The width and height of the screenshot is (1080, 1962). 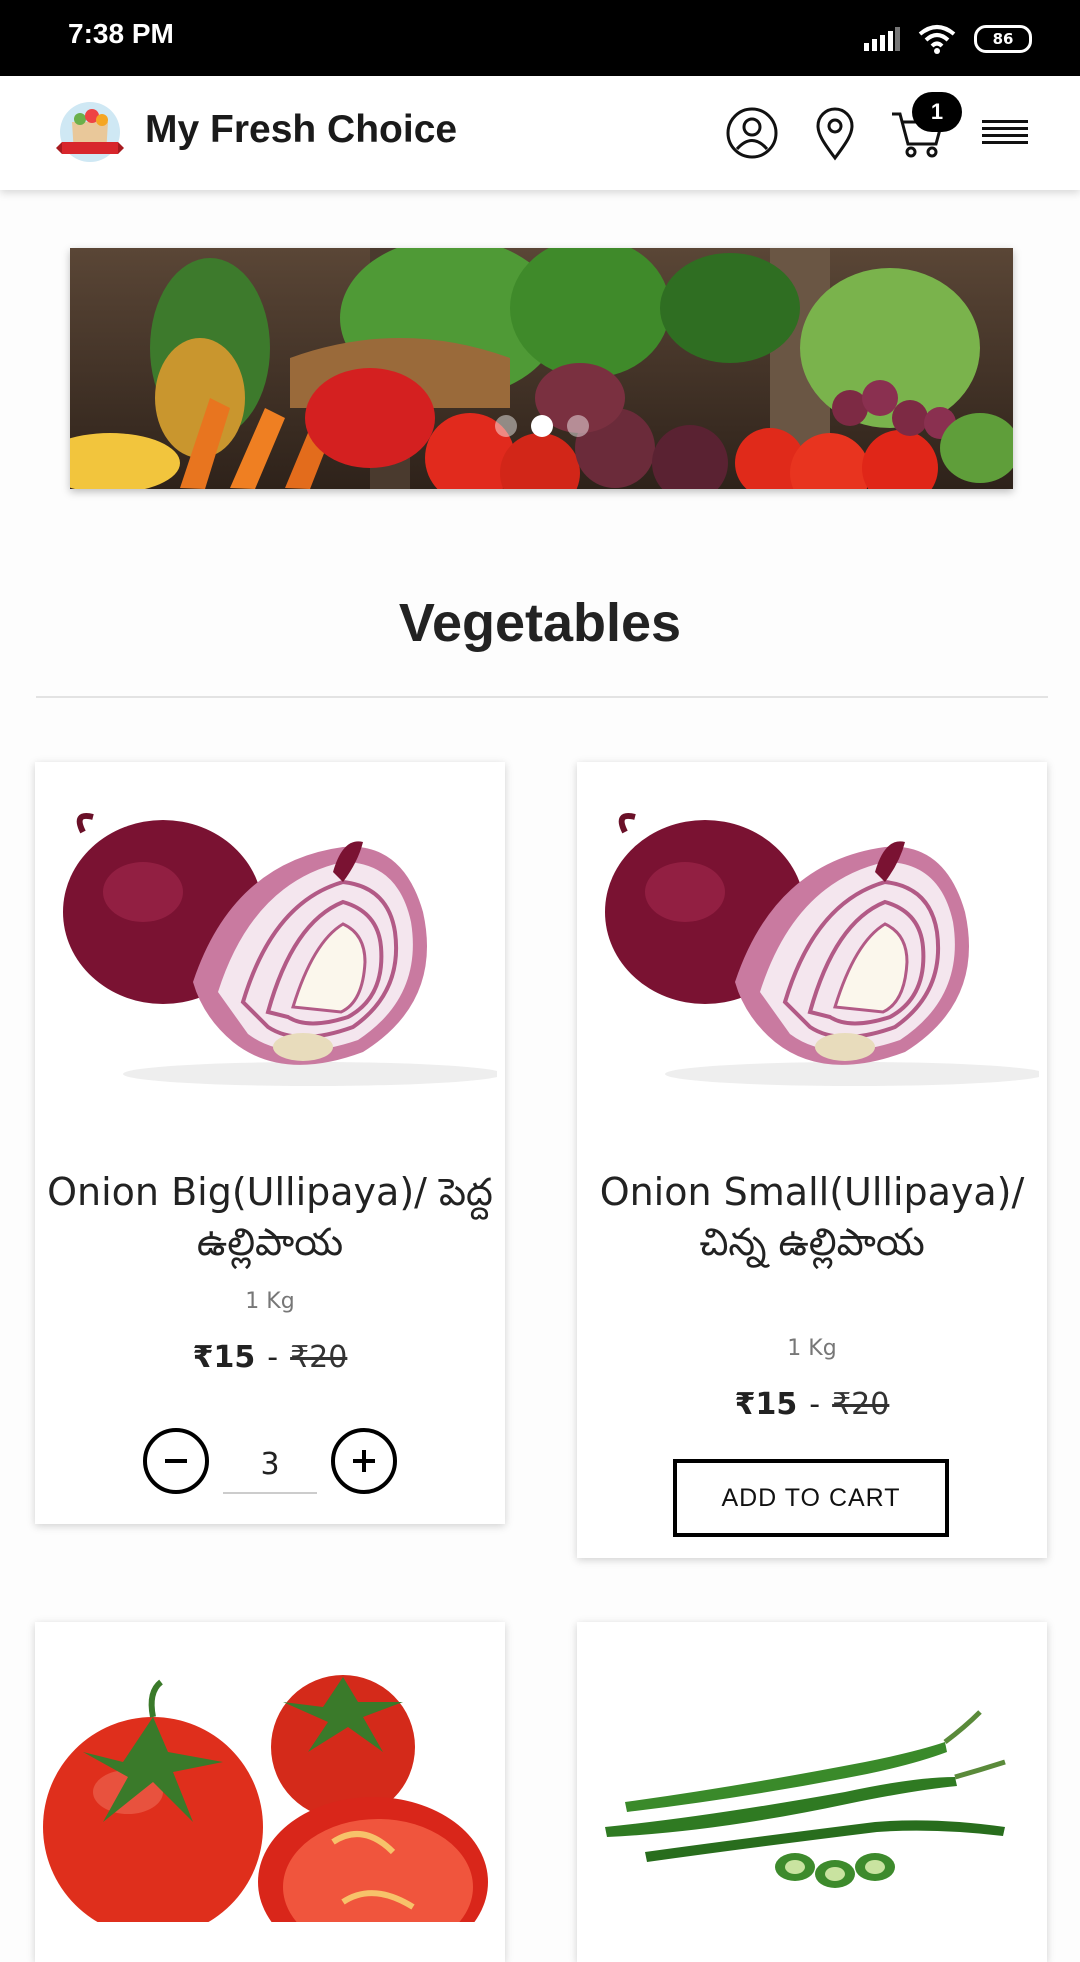 I want to click on quantity-field: 3, so click(x=270, y=1470).